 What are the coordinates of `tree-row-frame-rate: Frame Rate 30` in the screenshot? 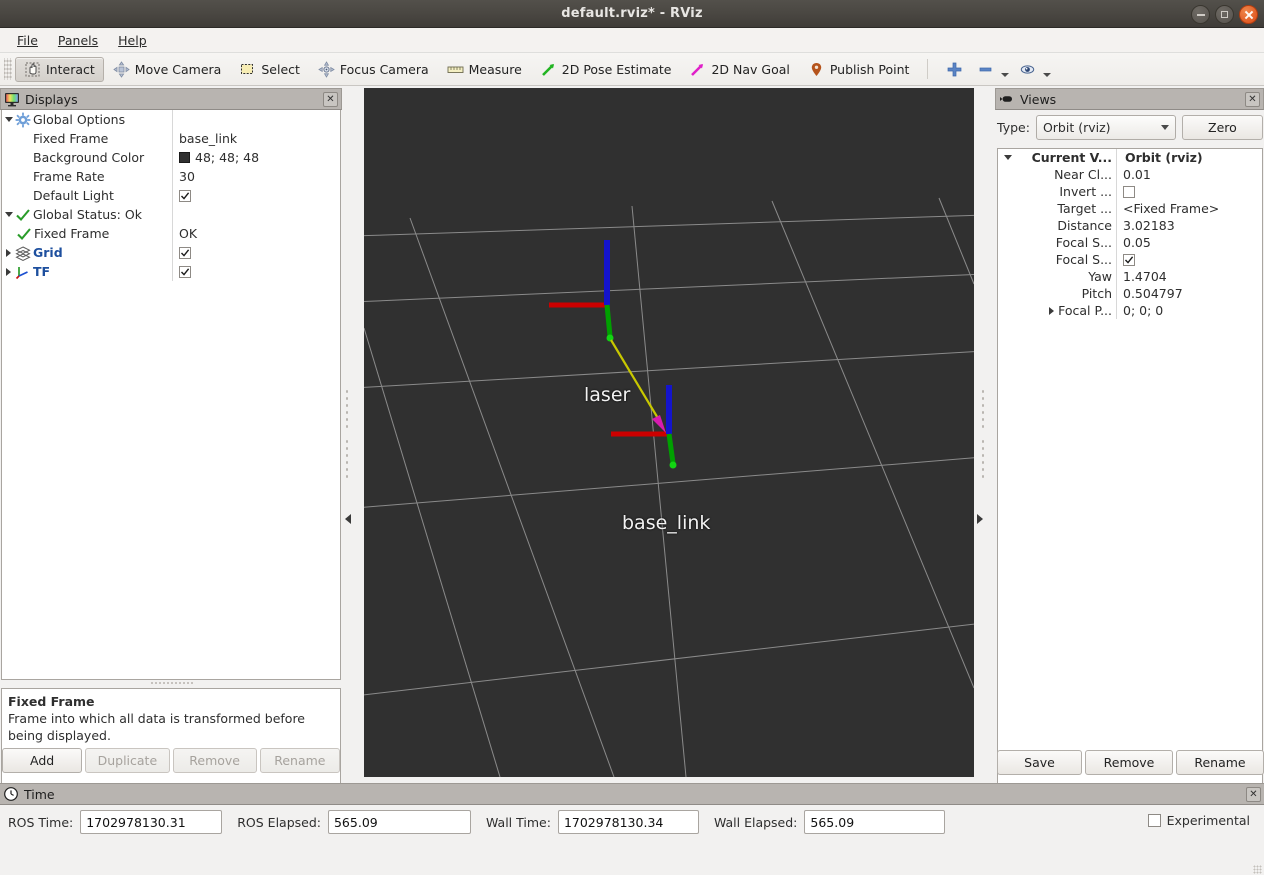 It's located at (171, 176).